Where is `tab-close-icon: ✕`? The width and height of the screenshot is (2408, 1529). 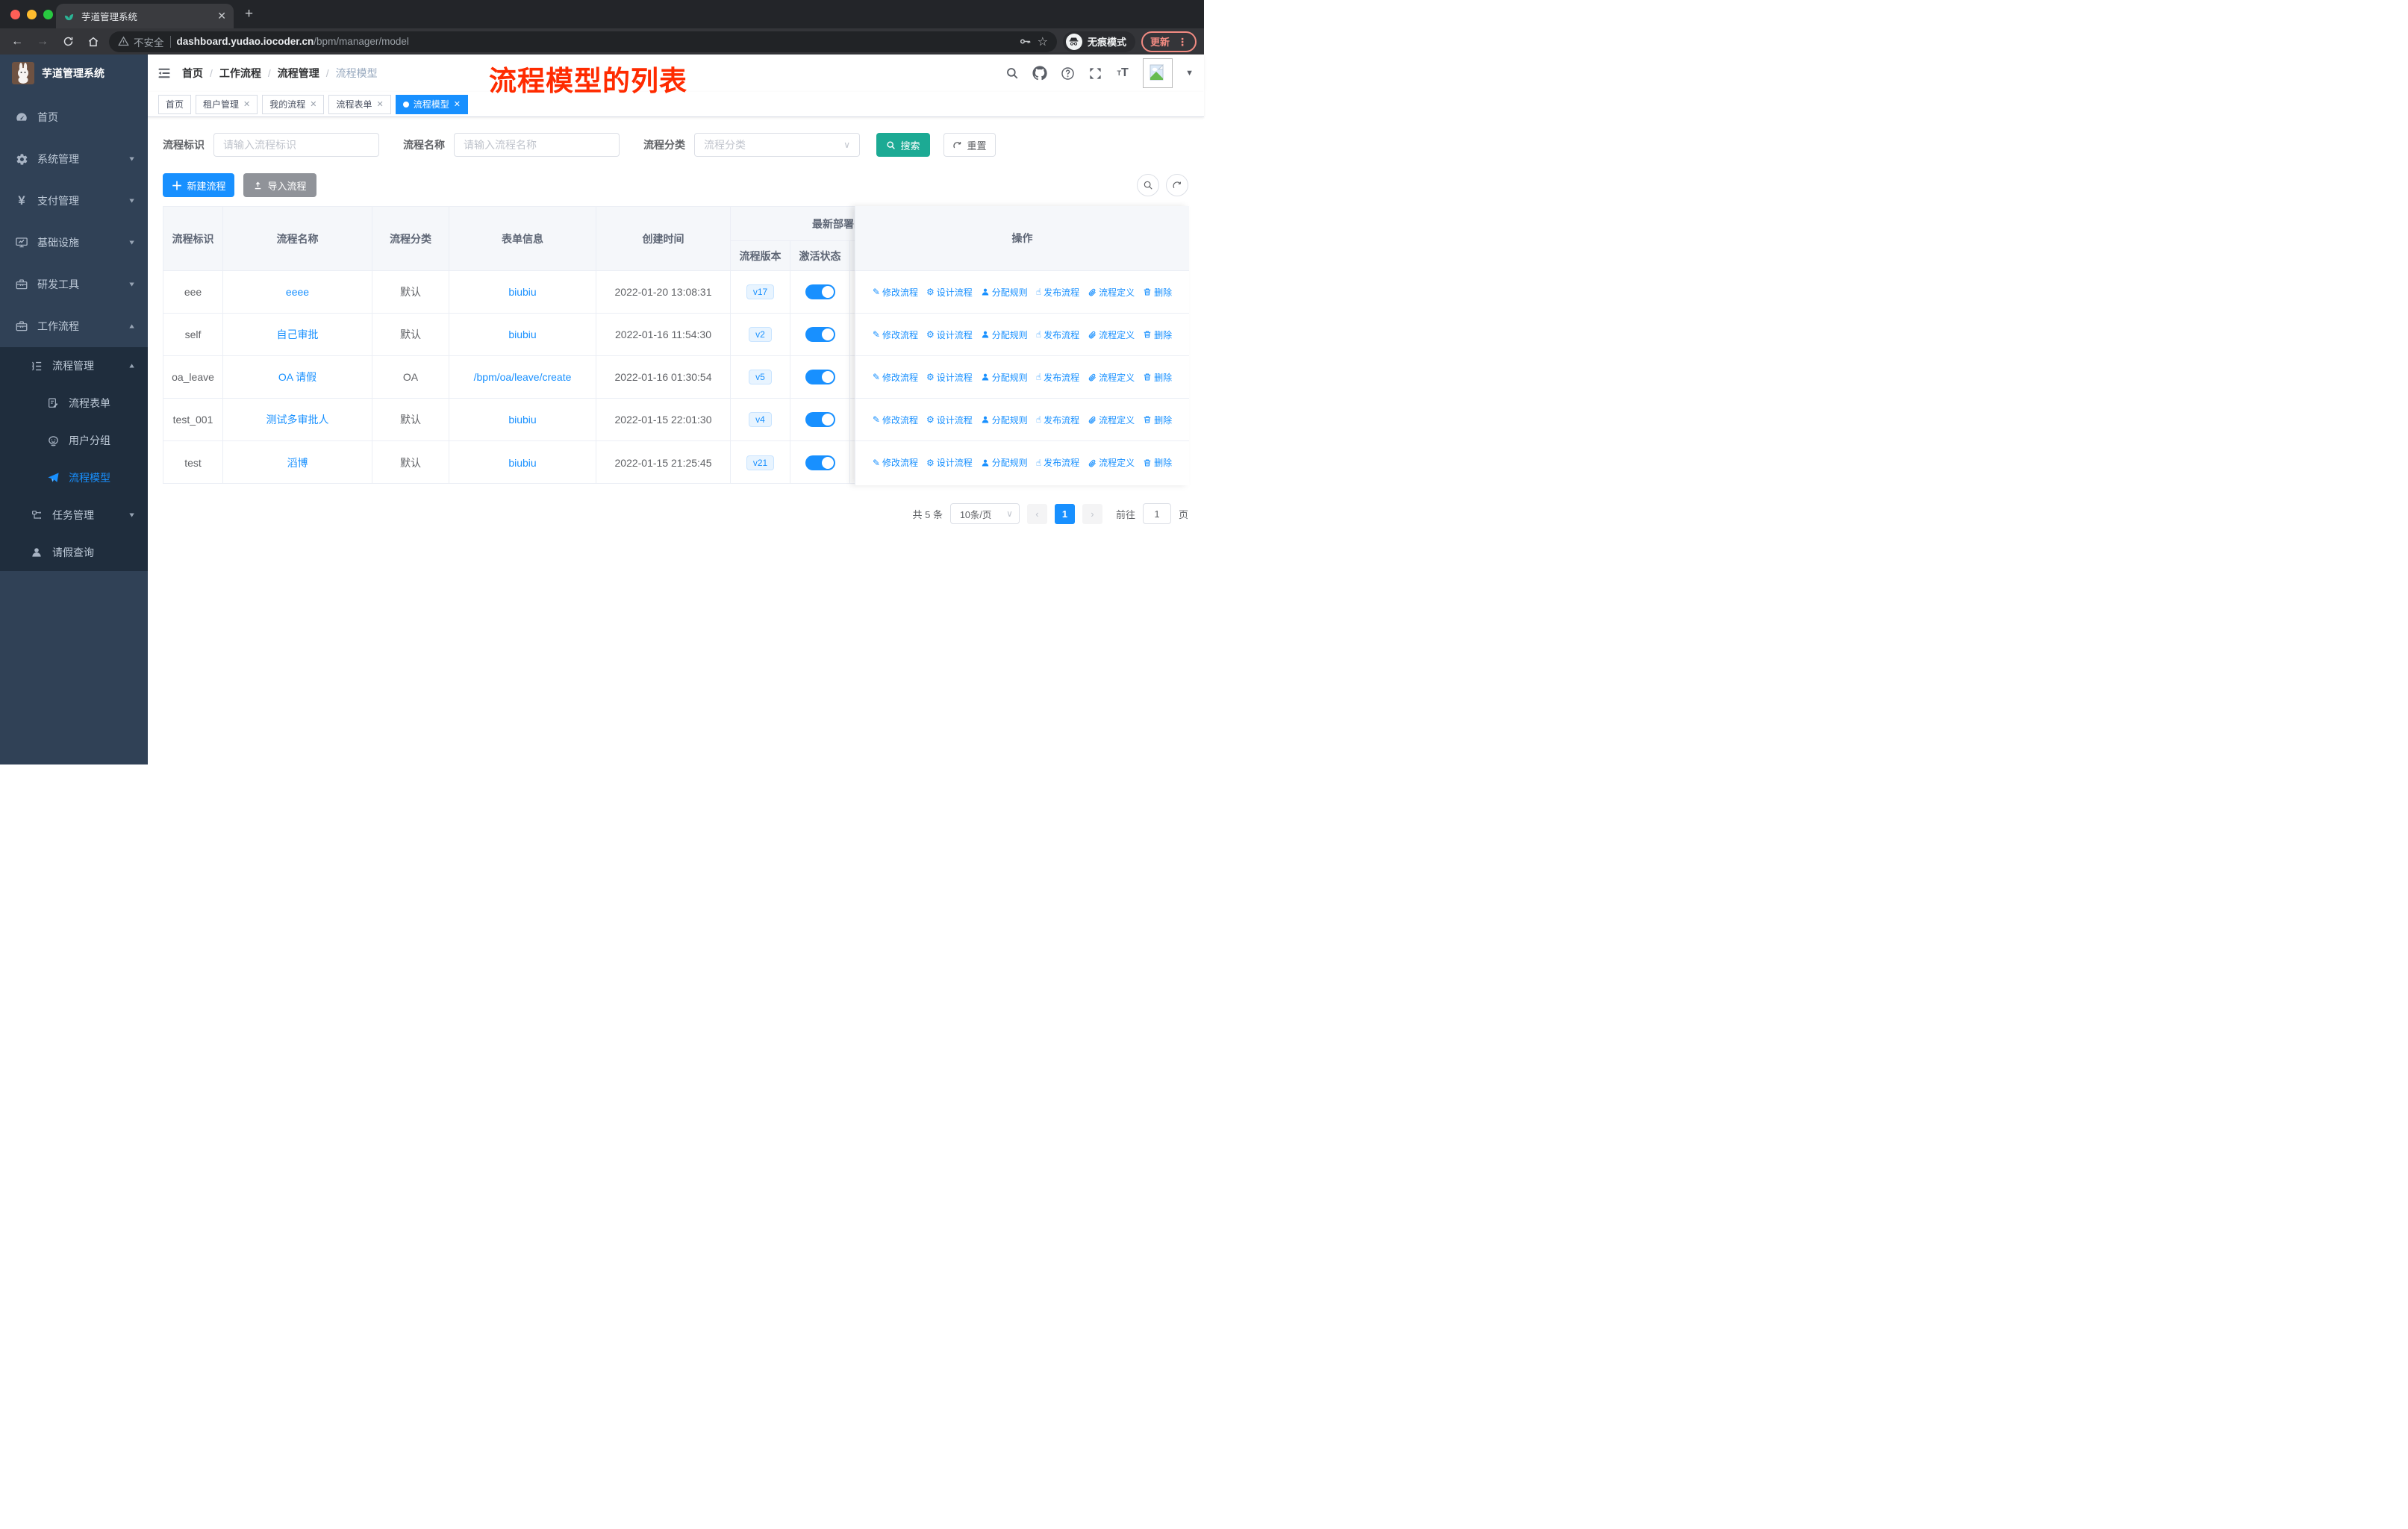 tab-close-icon: ✕ is located at coordinates (221, 16).